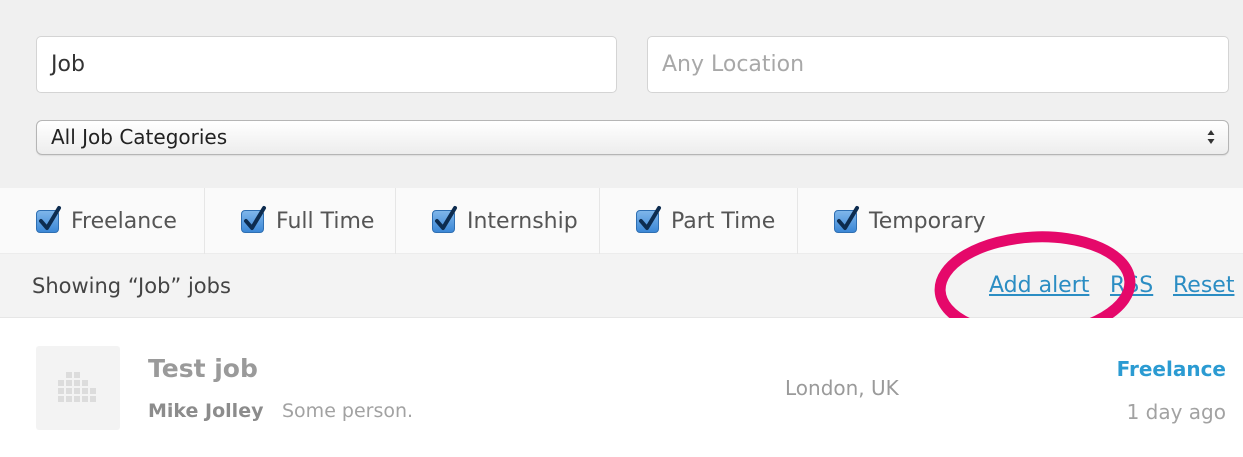 Image resolution: width=1243 pixels, height=457 pixels. I want to click on reset-link: Reset, so click(1203, 286).